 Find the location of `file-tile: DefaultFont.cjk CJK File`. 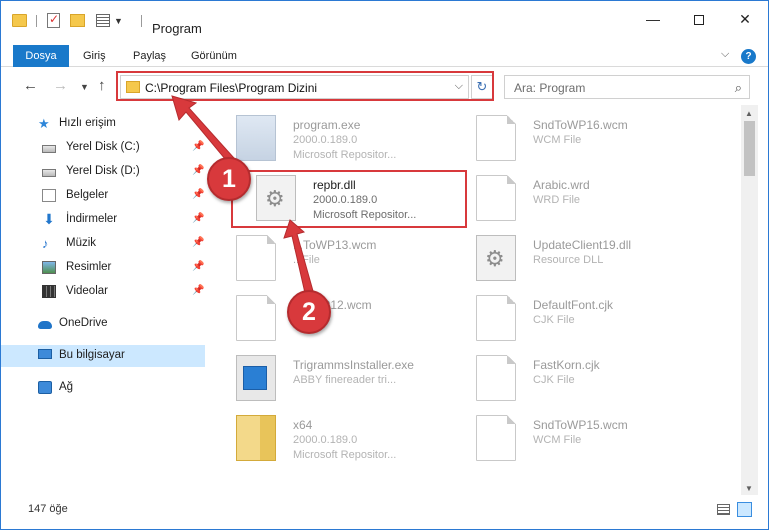

file-tile: DefaultFont.cjk CJK File is located at coordinates (570, 317).